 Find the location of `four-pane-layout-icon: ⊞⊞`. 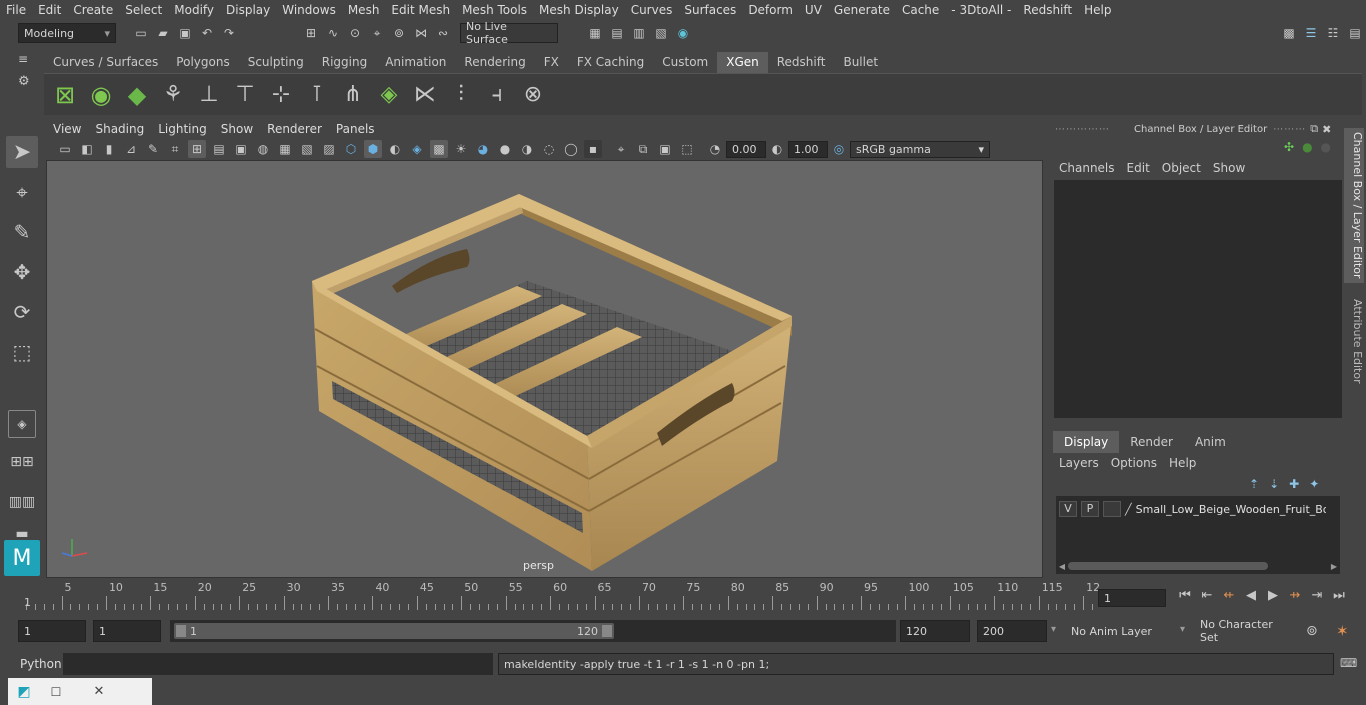

four-pane-layout-icon: ⊞⊞ is located at coordinates (22, 462).